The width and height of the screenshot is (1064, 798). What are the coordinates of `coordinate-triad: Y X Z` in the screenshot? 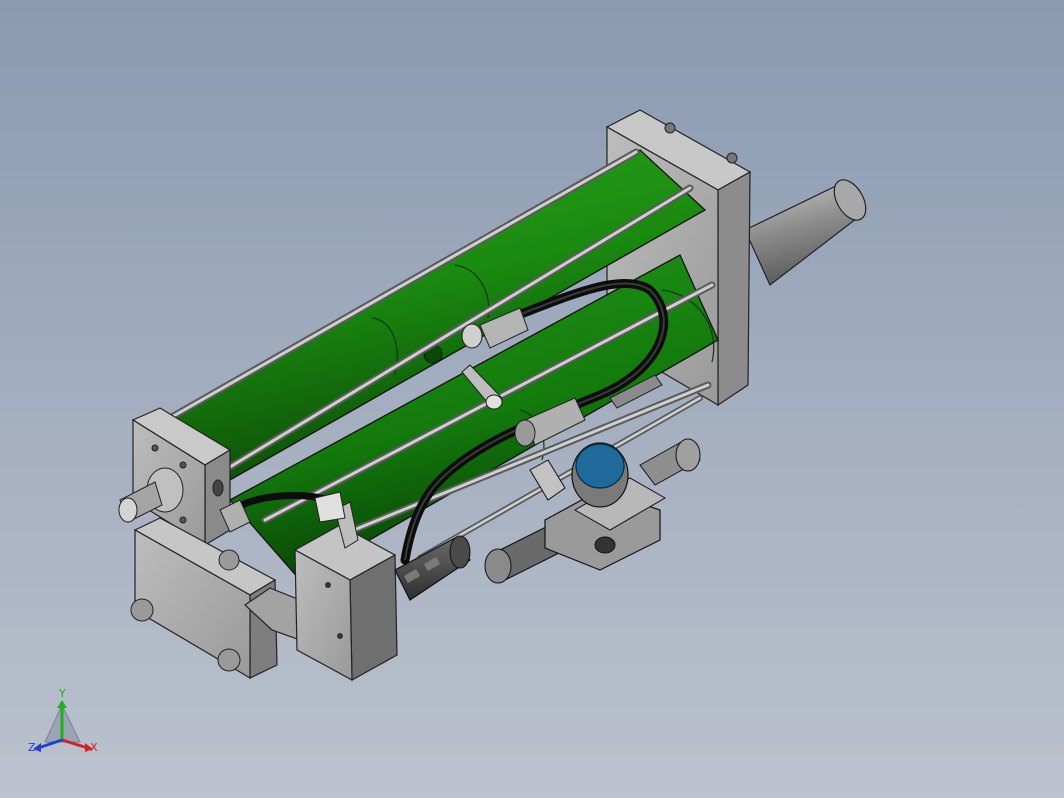 It's located at (63, 720).